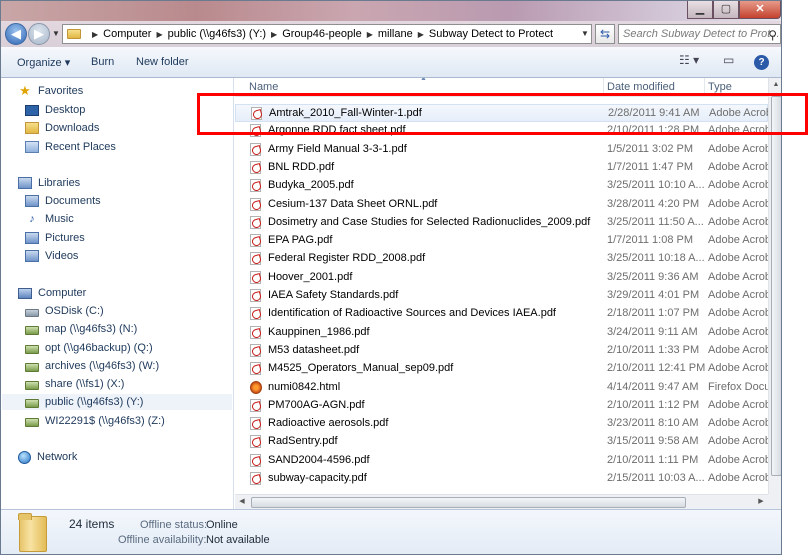  What do you see at coordinates (726, 10) in the screenshot?
I see `maximize-button: ▢` at bounding box center [726, 10].